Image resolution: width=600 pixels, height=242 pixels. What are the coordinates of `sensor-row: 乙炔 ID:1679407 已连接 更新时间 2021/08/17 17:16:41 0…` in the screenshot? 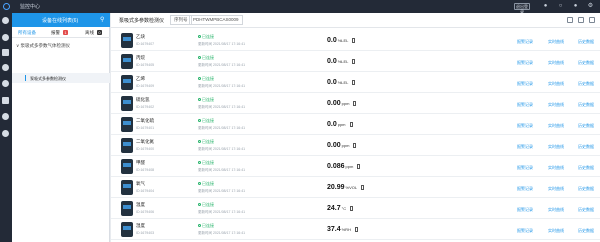 It's located at (355, 41).